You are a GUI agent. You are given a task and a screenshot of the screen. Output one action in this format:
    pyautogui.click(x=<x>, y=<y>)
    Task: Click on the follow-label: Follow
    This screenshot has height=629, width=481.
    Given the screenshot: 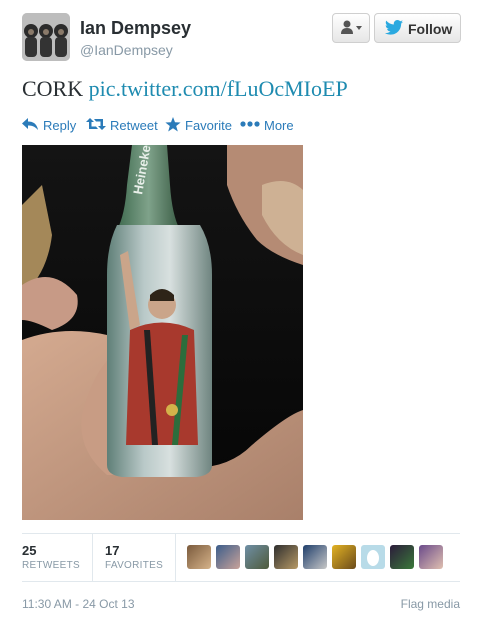 What is the action you would take?
    pyautogui.click(x=430, y=29)
    